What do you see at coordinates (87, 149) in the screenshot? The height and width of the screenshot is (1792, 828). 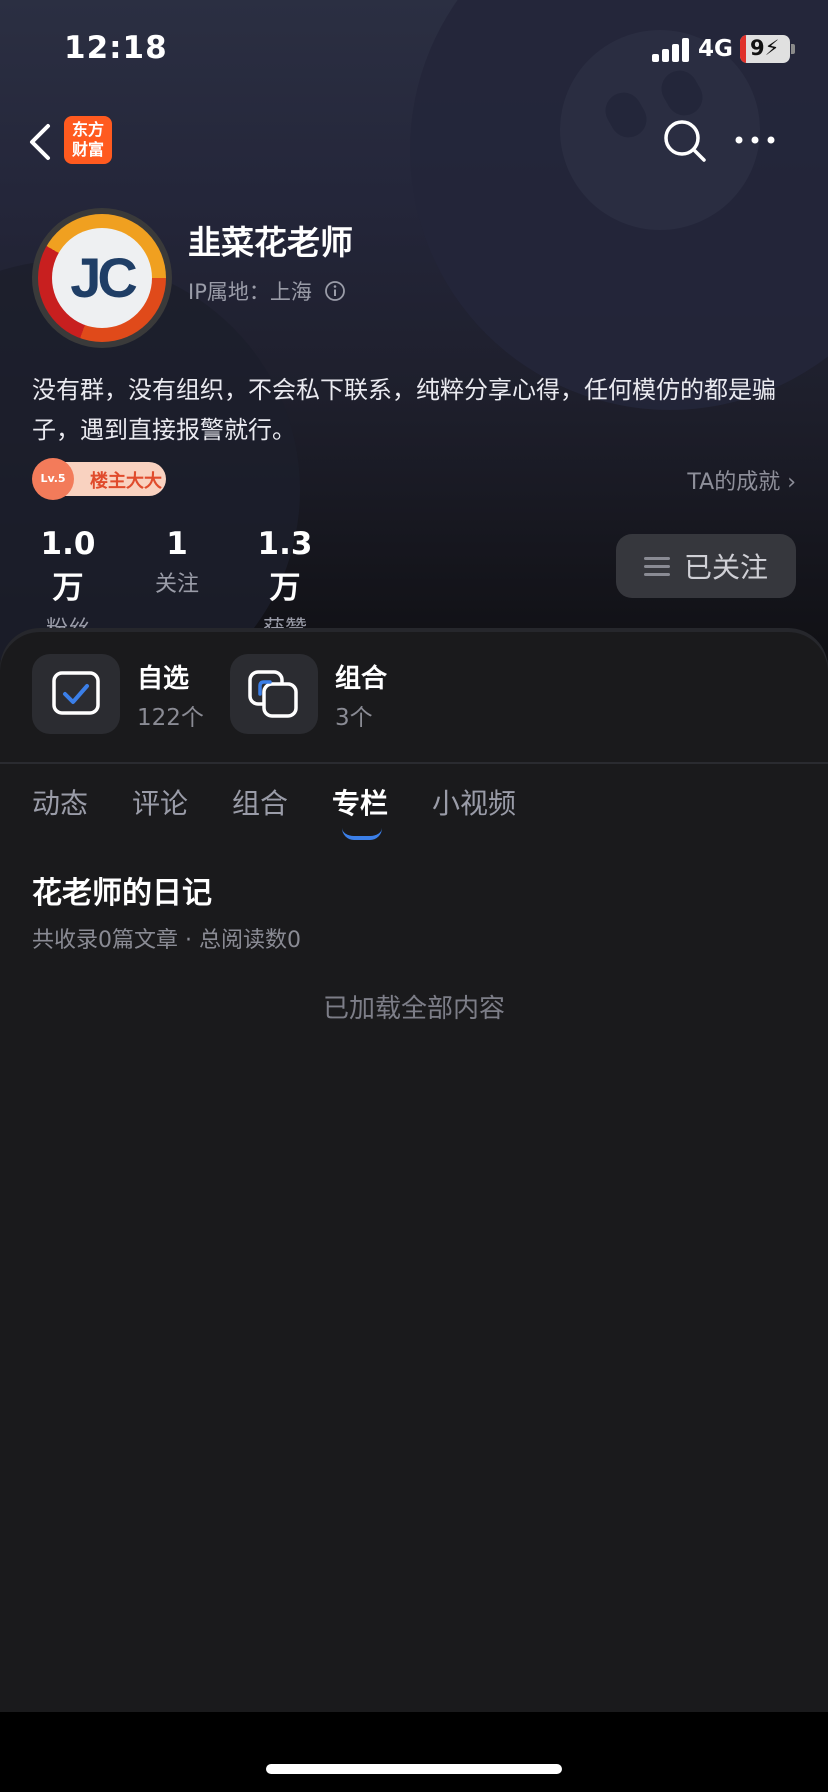 I see `app-logo-line2: 财富` at bounding box center [87, 149].